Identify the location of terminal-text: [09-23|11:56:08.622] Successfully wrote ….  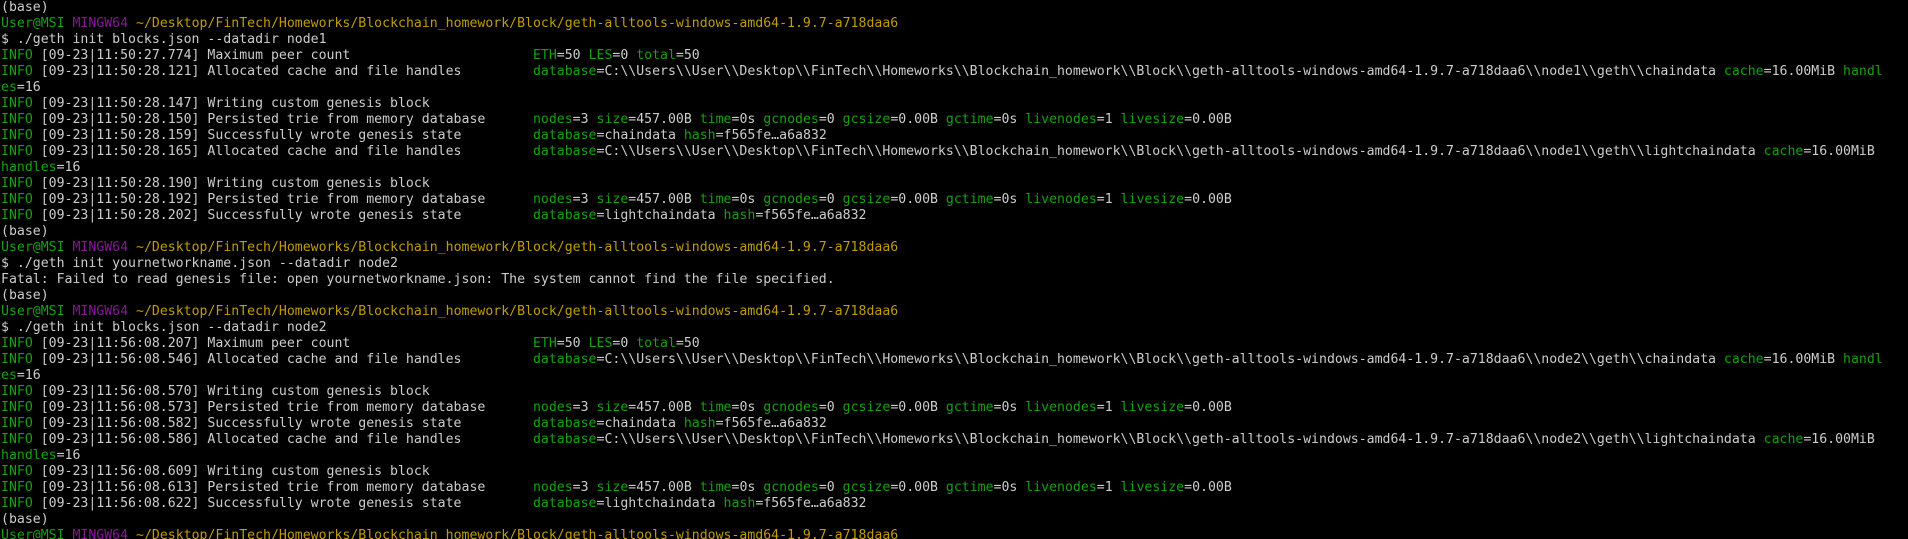
(282, 503).